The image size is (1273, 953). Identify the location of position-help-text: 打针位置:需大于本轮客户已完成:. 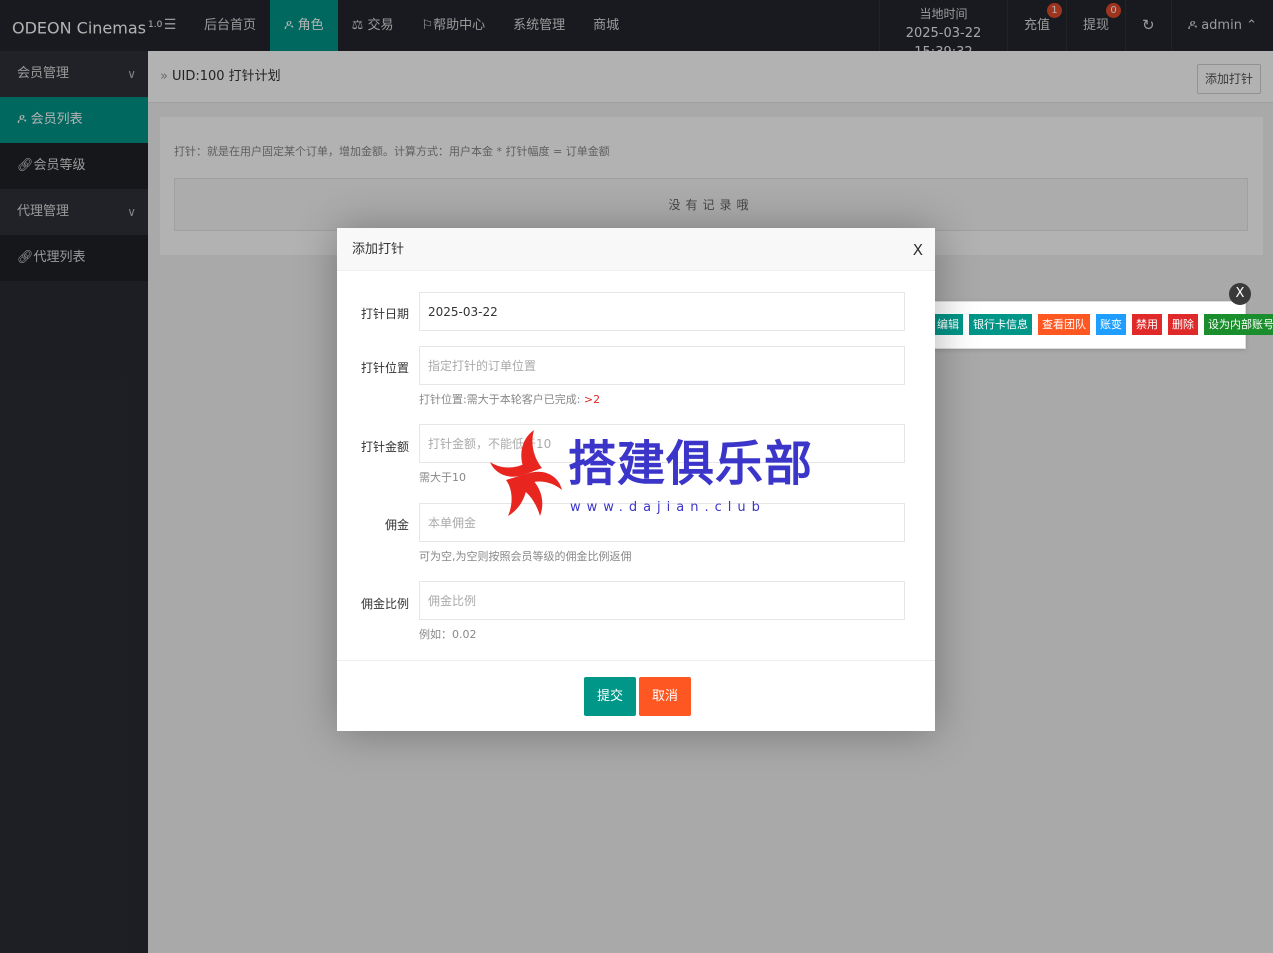
(500, 399).